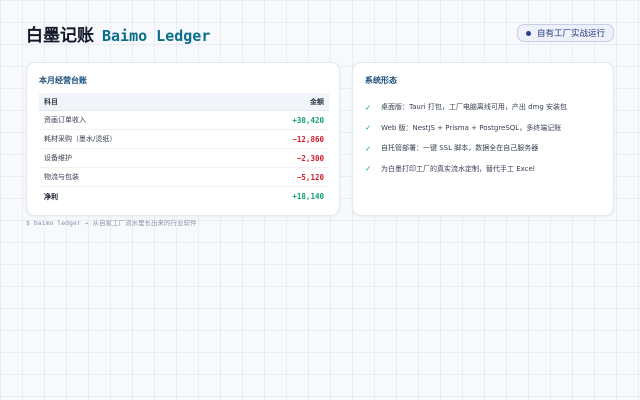 This screenshot has height=400, width=640. Describe the element at coordinates (51, 196) in the screenshot. I see `ledger-row-item: 净利` at that location.